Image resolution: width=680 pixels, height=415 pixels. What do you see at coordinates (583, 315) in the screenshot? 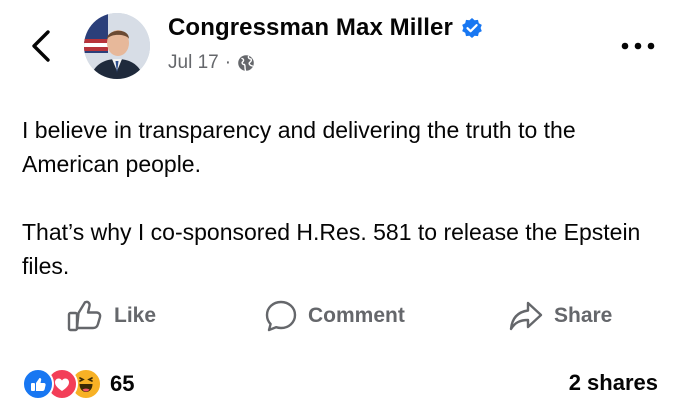
I see `share-label: Share` at bounding box center [583, 315].